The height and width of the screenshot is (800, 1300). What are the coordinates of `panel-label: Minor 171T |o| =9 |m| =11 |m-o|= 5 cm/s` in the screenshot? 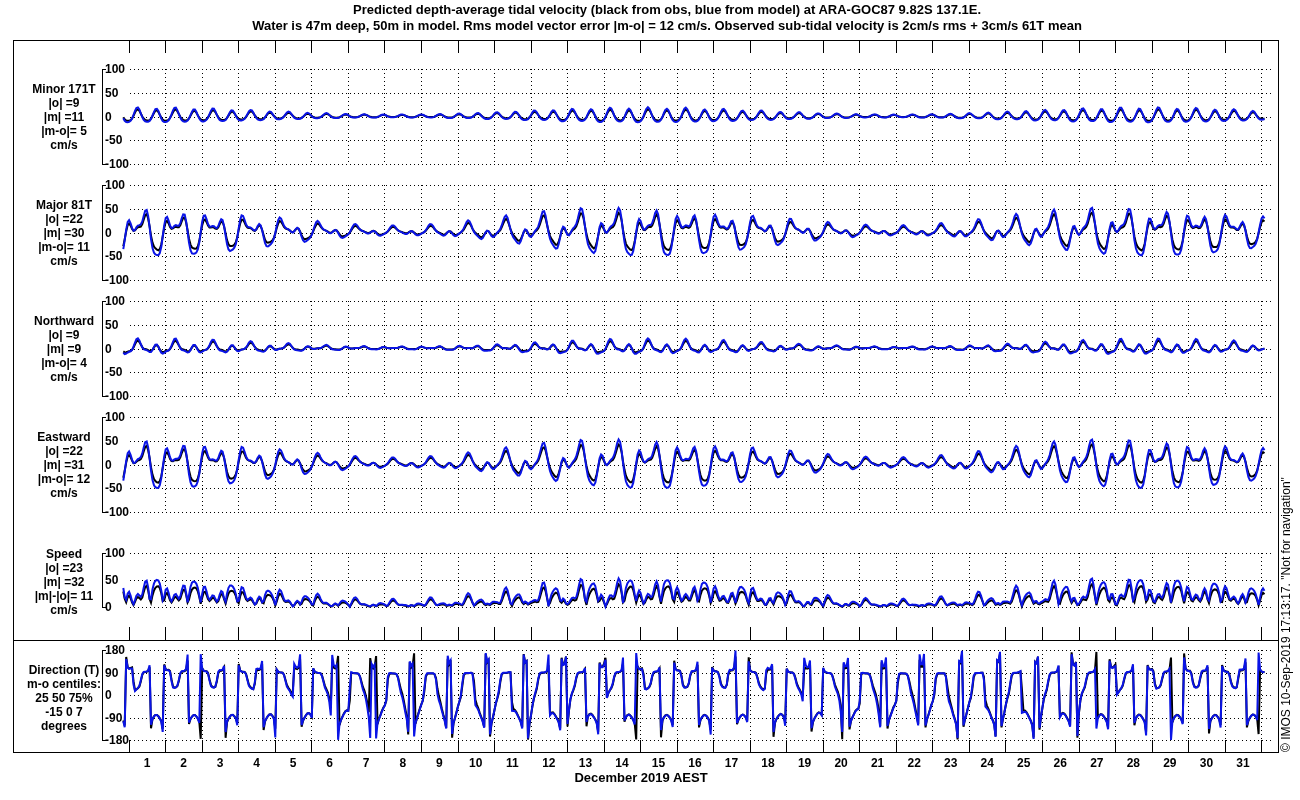 It's located at (64, 117).